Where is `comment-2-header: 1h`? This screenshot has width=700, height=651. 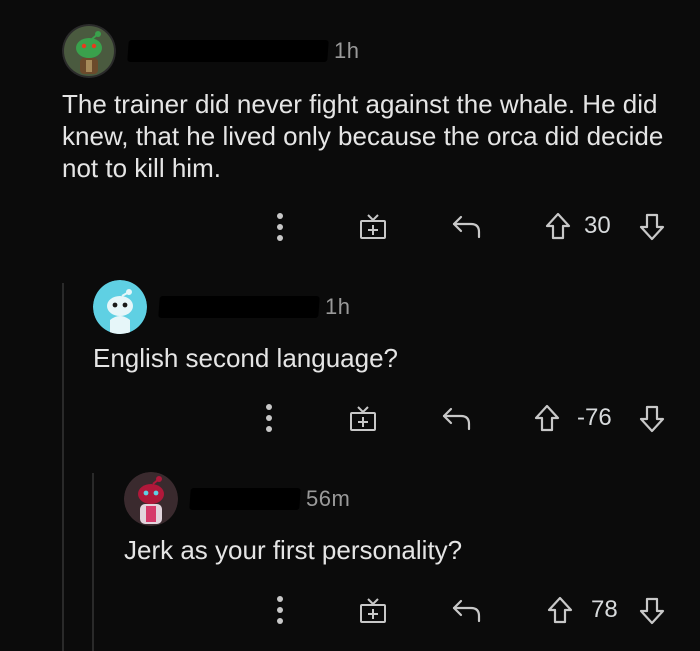 comment-2-header: 1h is located at coordinates (221, 307).